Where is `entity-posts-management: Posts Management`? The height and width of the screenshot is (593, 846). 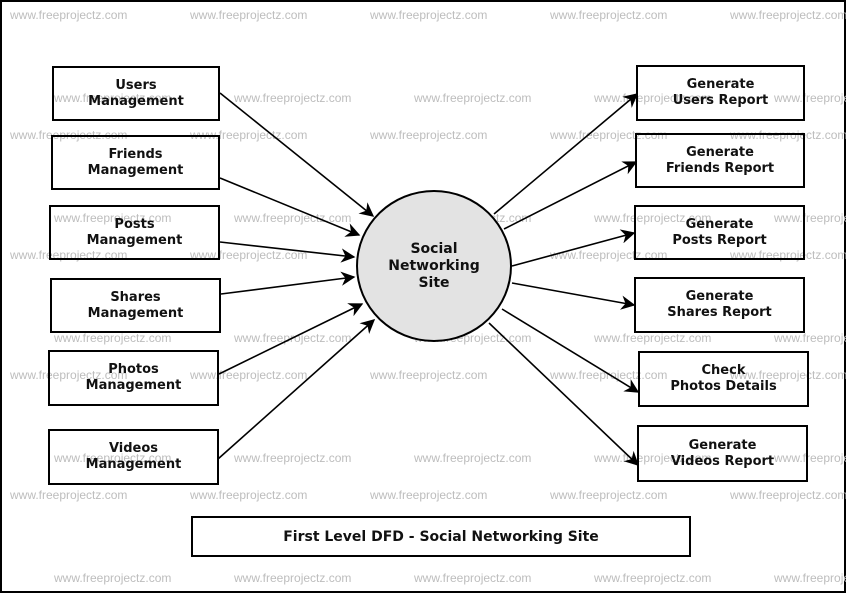
entity-posts-management: Posts Management is located at coordinates (134, 232).